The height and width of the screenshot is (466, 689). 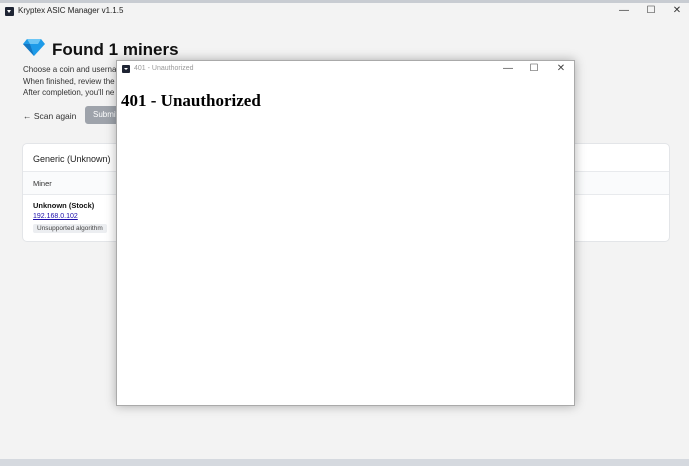 I want to click on dialog-minimize-button: —, so click(x=508, y=69).